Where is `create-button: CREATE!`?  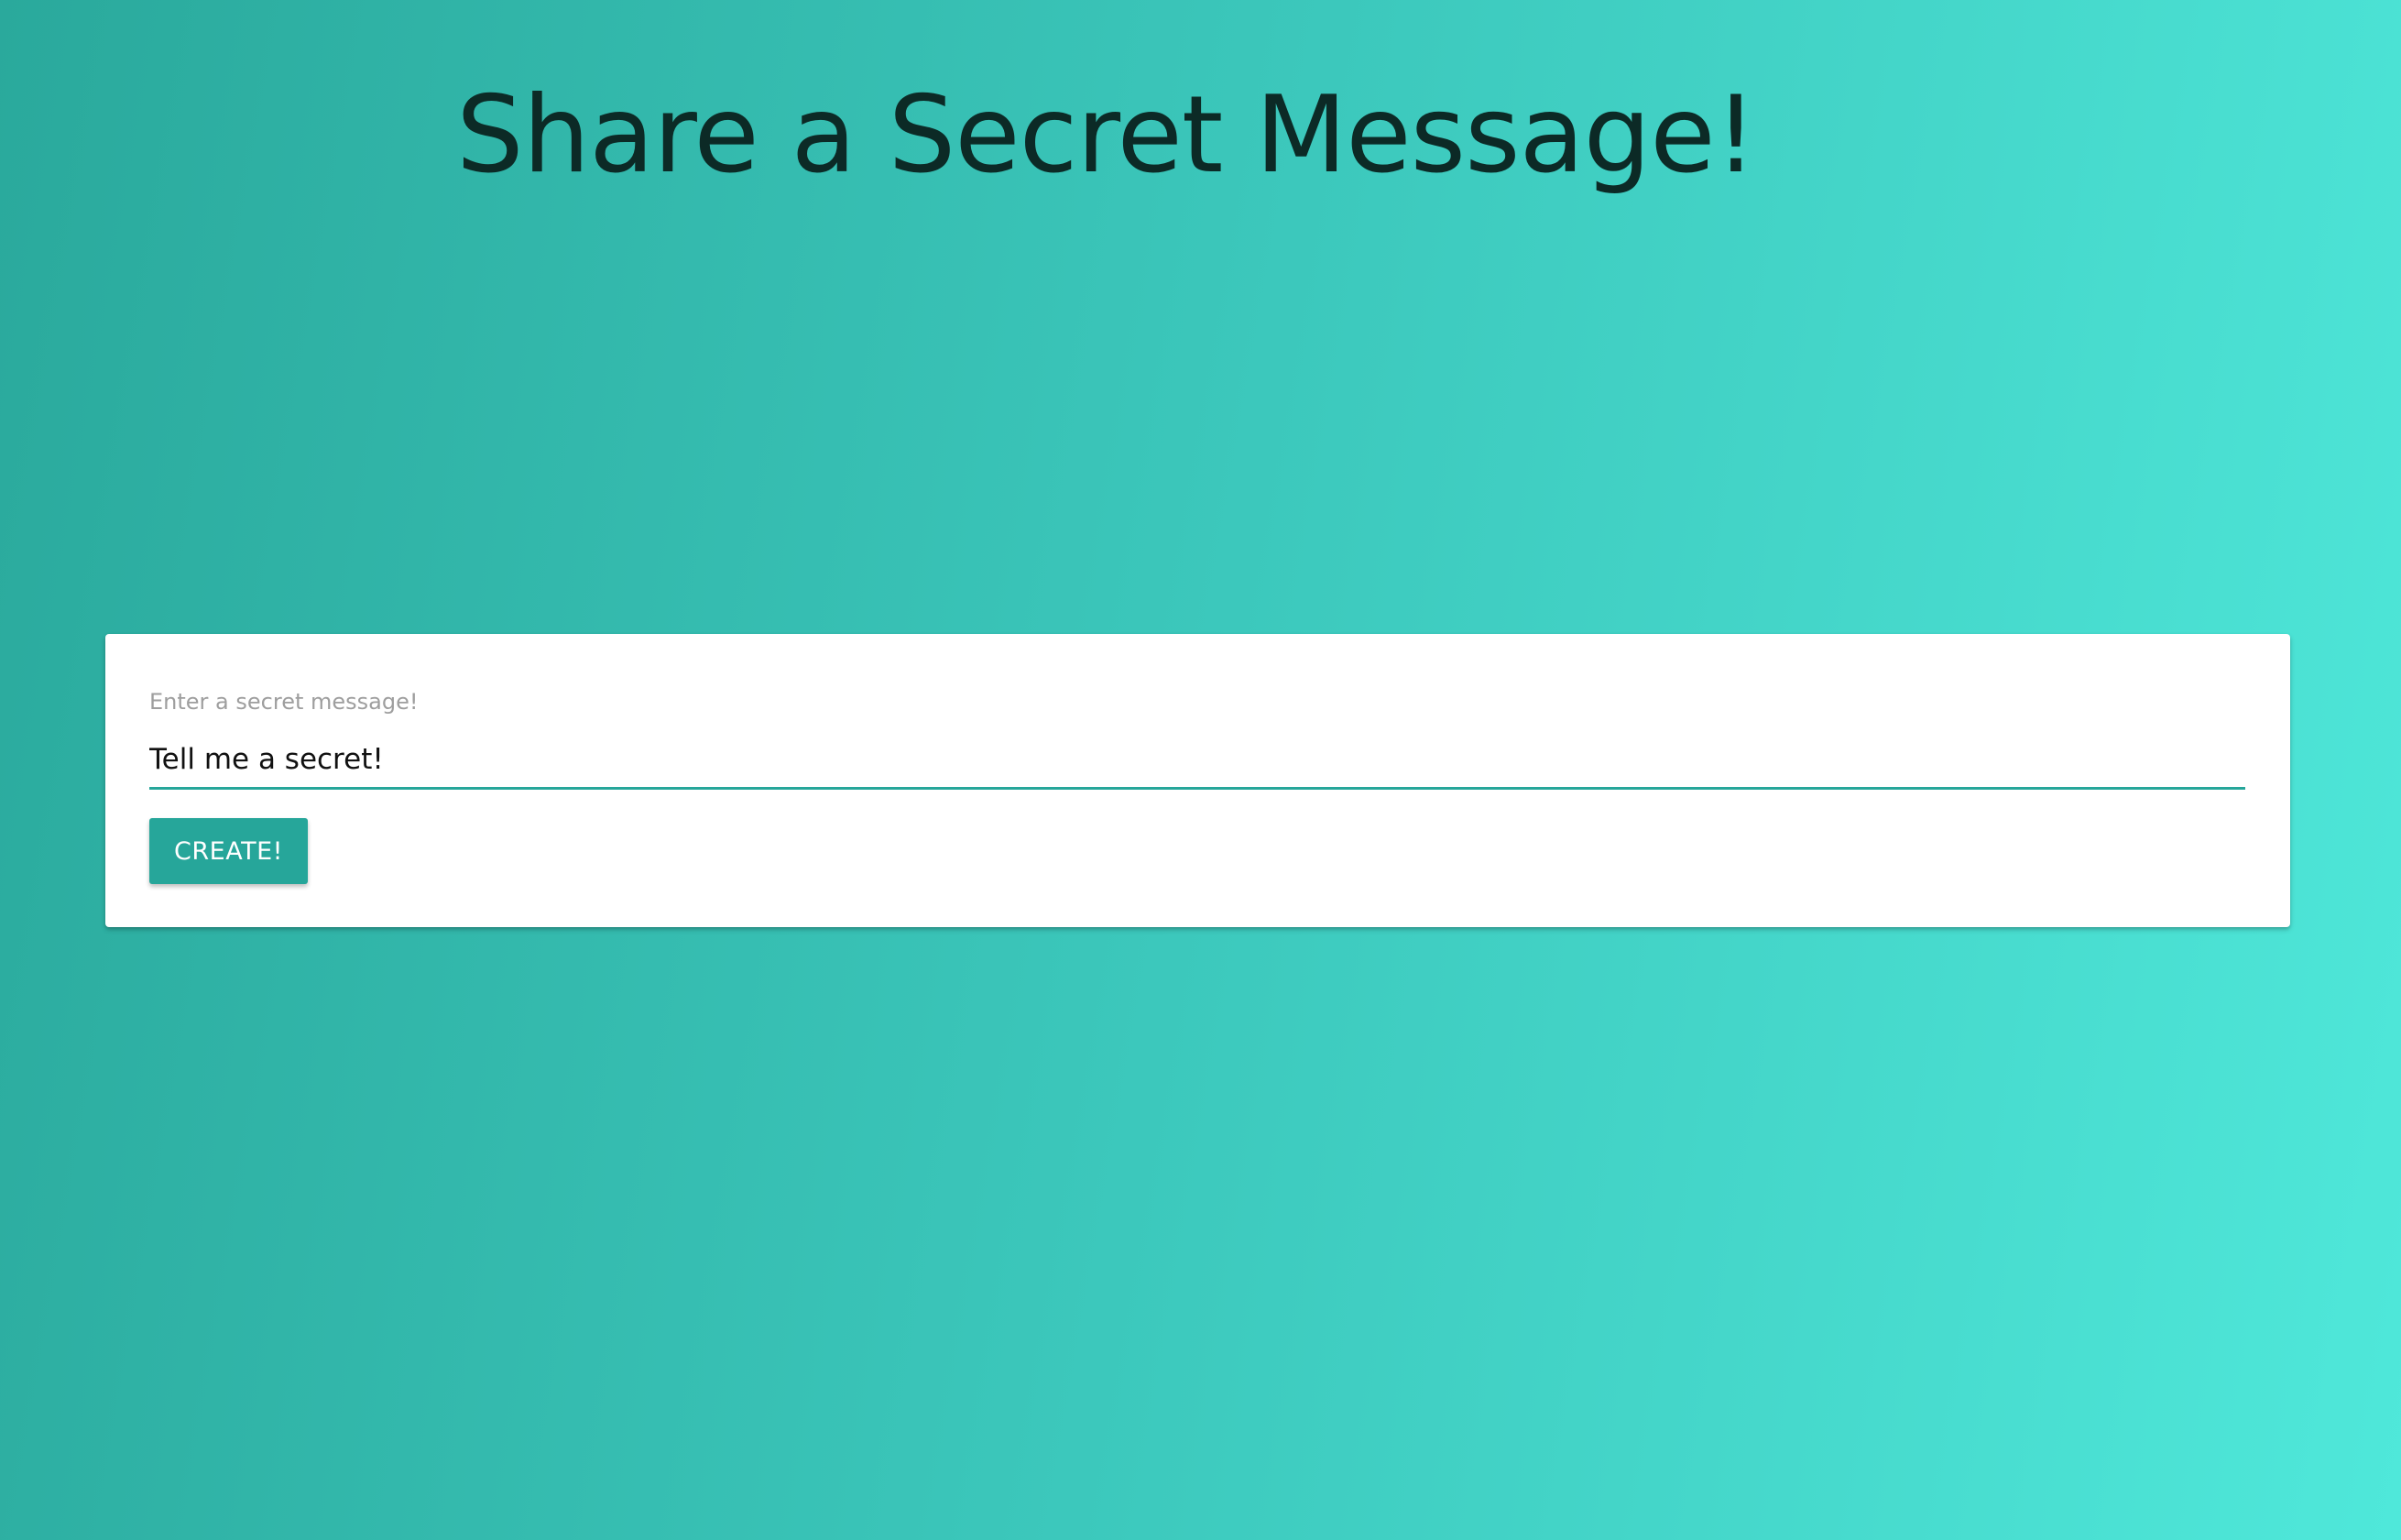 create-button: CREATE! is located at coordinates (228, 851).